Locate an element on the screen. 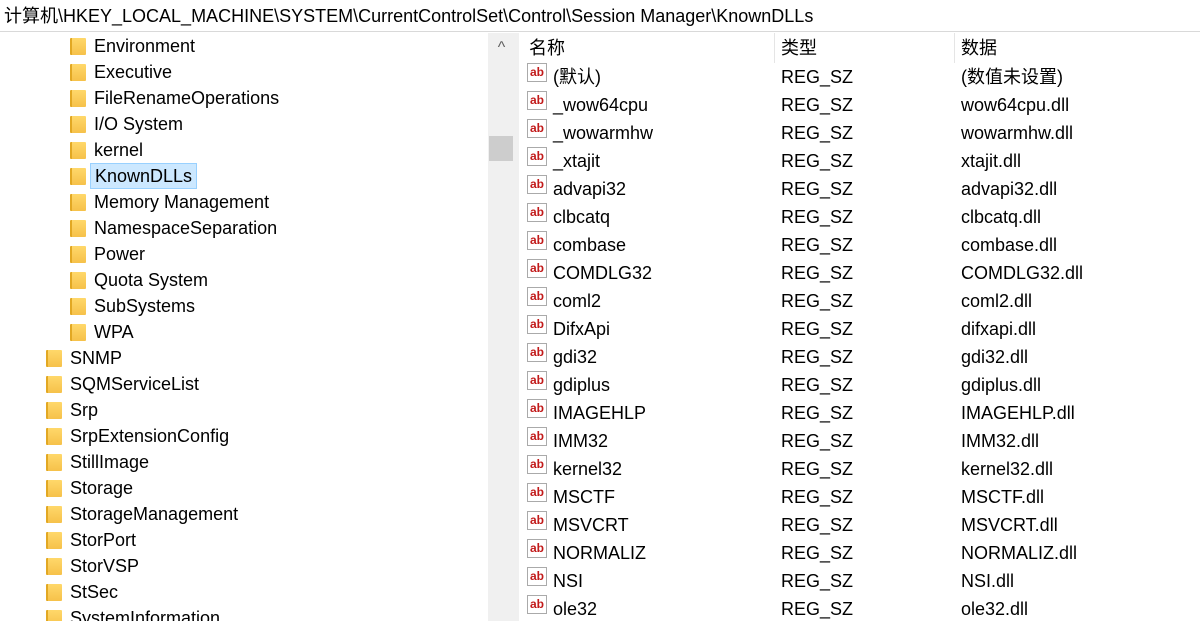 This screenshot has height=621, width=1200. tree-item-label: SNMP is located at coordinates (96, 358).